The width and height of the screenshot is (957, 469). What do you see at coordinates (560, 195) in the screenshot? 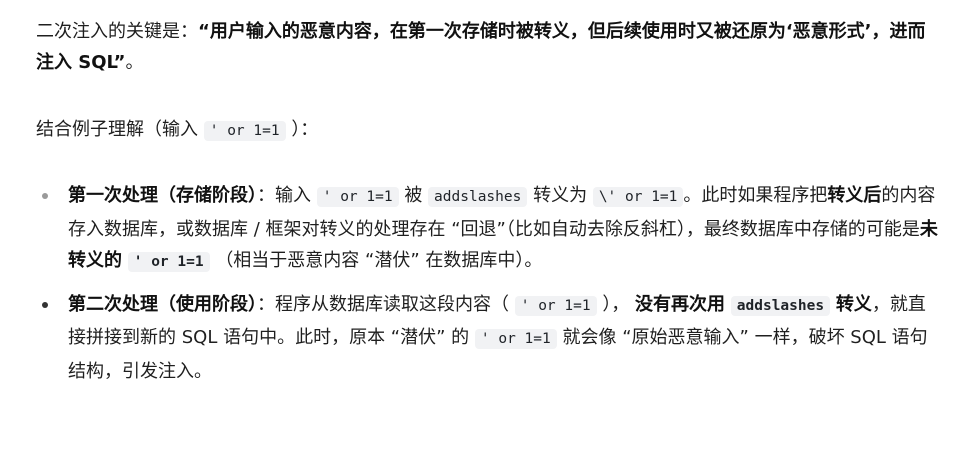
I see `text-run: 转义为` at bounding box center [560, 195].